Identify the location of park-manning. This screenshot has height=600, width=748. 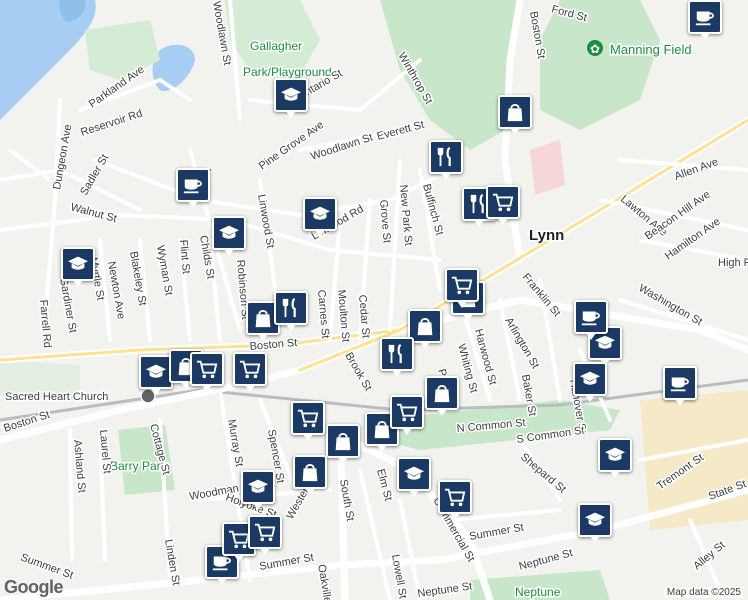
(600, 65).